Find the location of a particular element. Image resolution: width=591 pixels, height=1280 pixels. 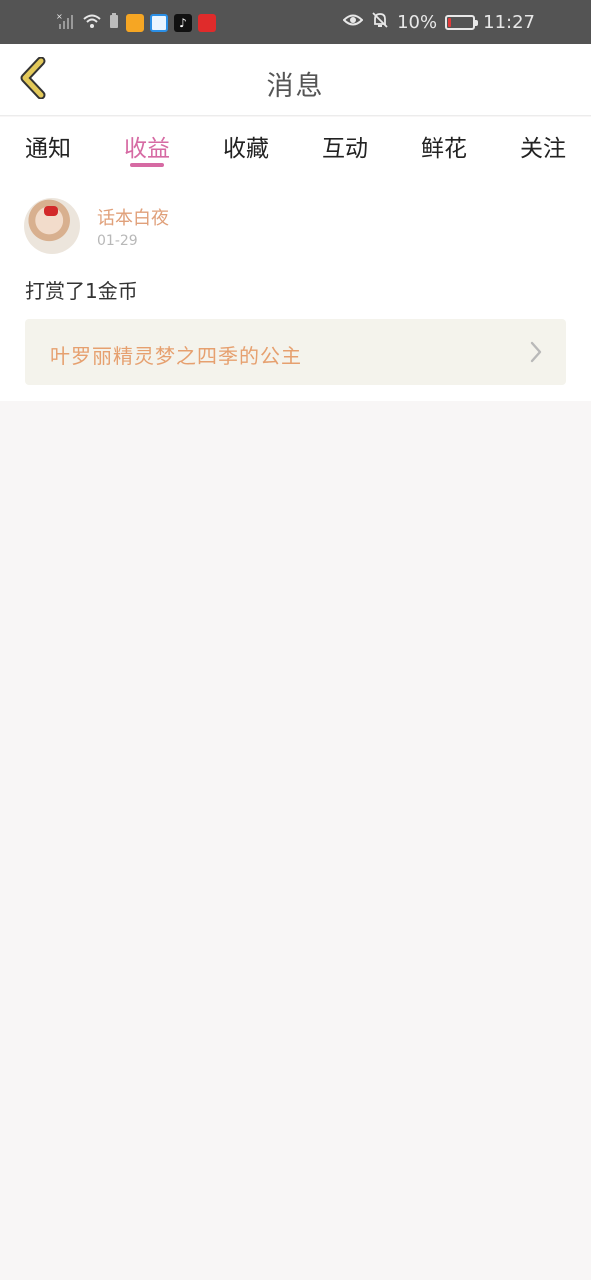

book-link-card: 叶罗丽精灵梦之四季的公主 is located at coordinates (295, 352).